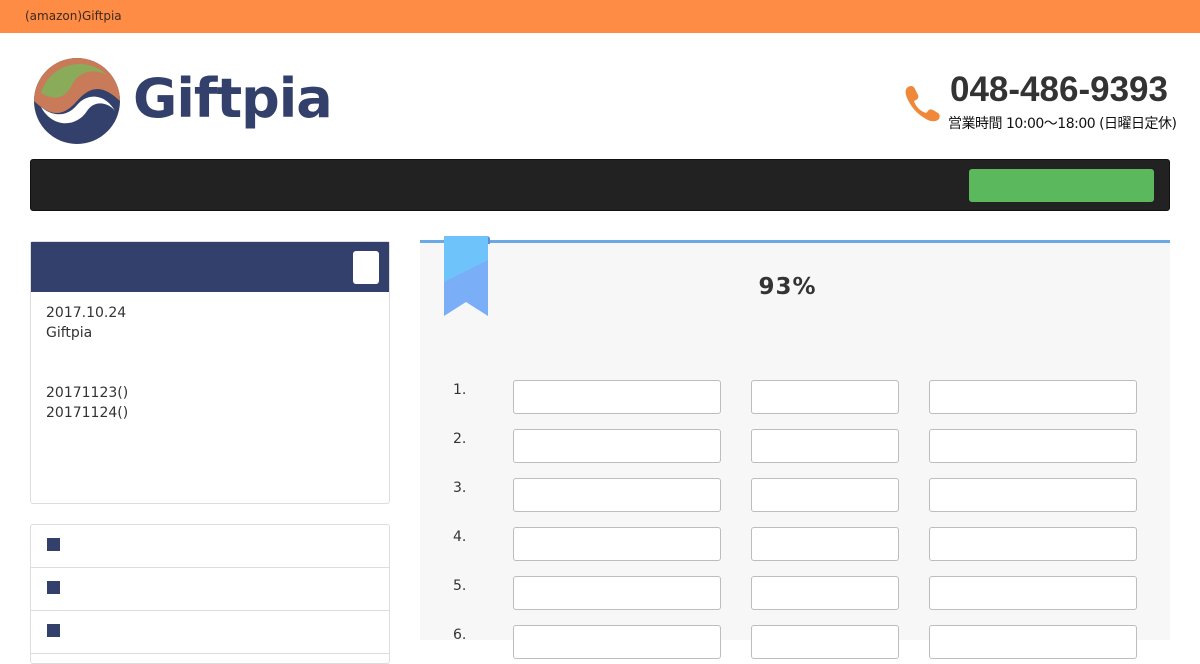  I want to click on news-date: 2017.10.24, so click(86, 313).